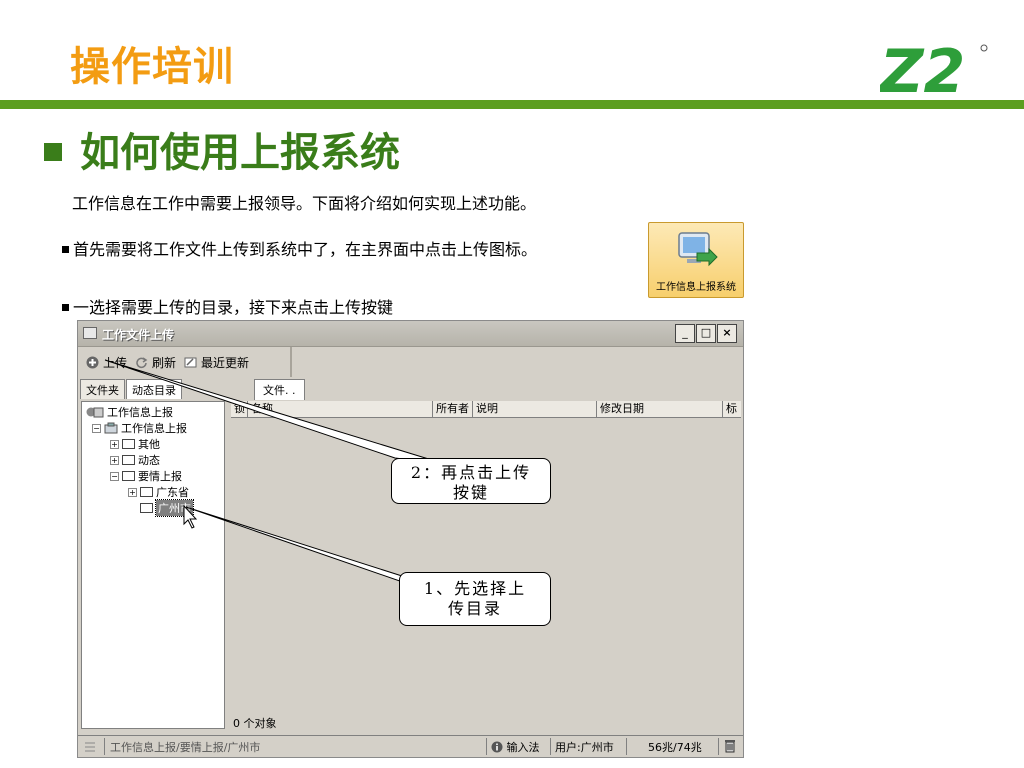  Describe the element at coordinates (255, 723) in the screenshot. I see `object-count: 0 个对象` at that location.